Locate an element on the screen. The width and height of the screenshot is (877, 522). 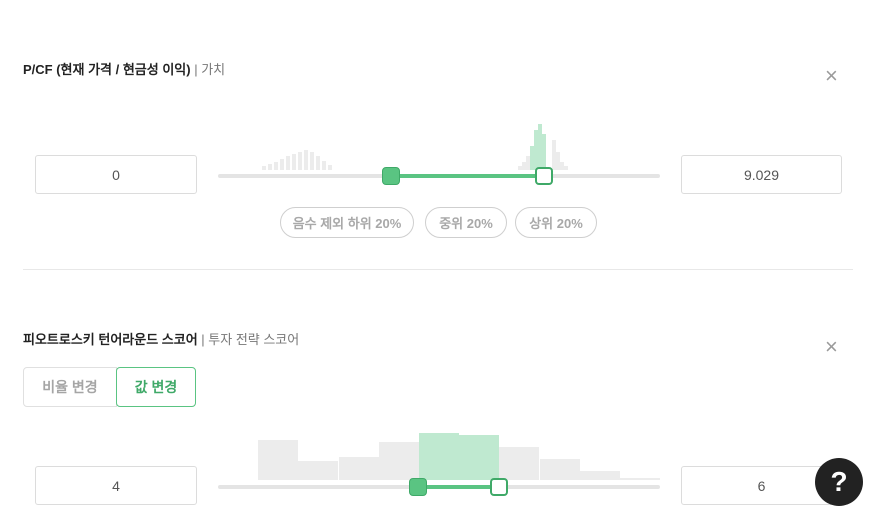
filter-1-subtitle: | 가치 is located at coordinates (210, 69).